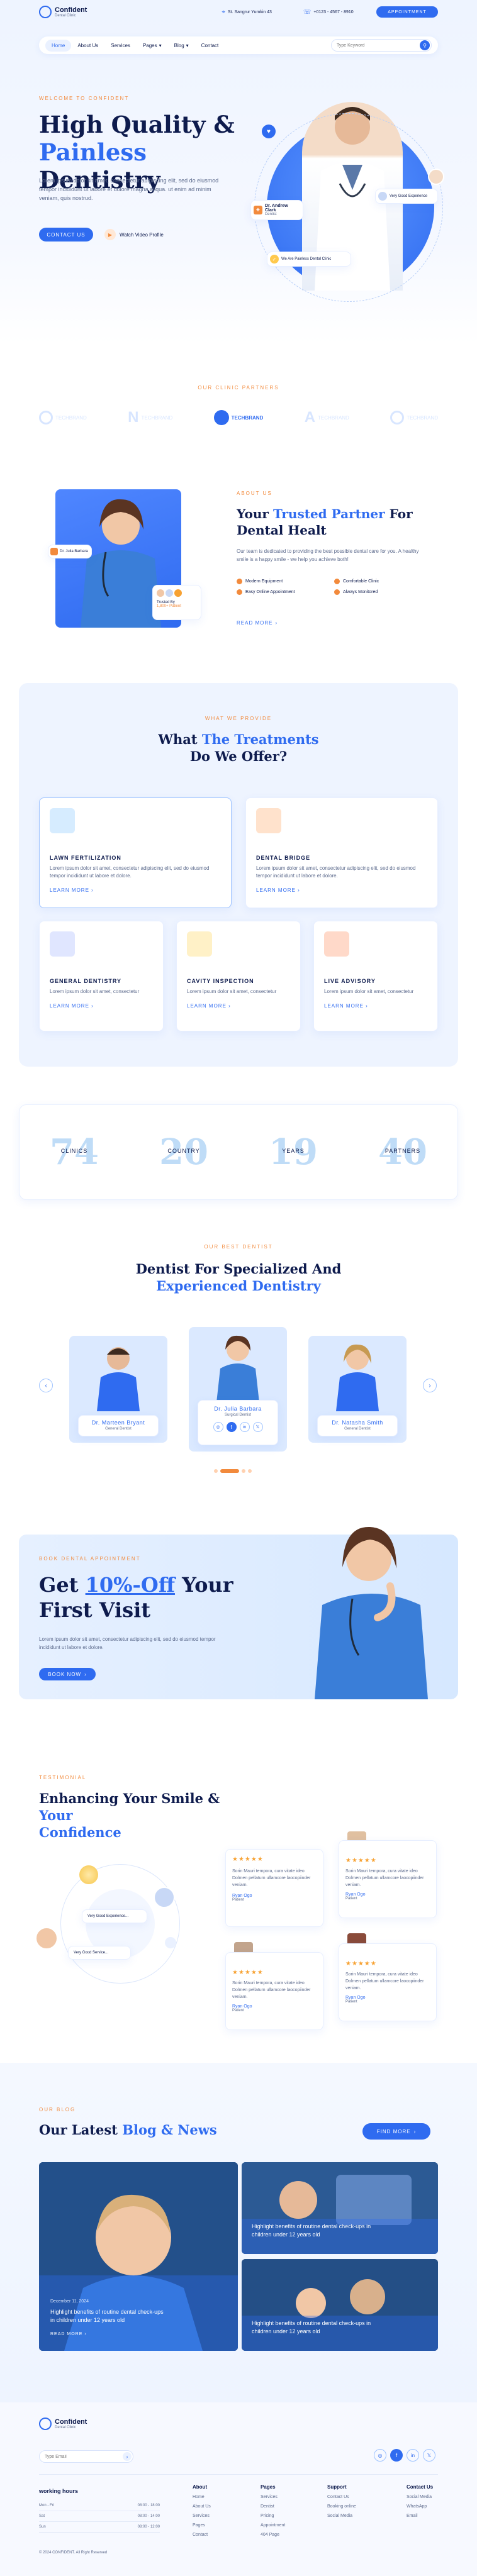  Describe the element at coordinates (289, 2516) in the screenshot. I see `footer-link: Pricing` at that location.